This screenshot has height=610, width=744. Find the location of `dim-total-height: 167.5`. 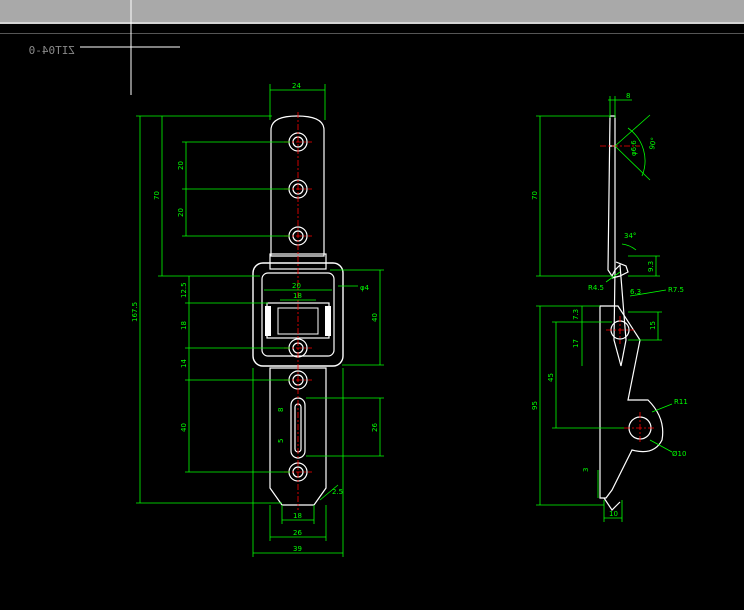

dim-total-height: 167.5 is located at coordinates (135, 312).